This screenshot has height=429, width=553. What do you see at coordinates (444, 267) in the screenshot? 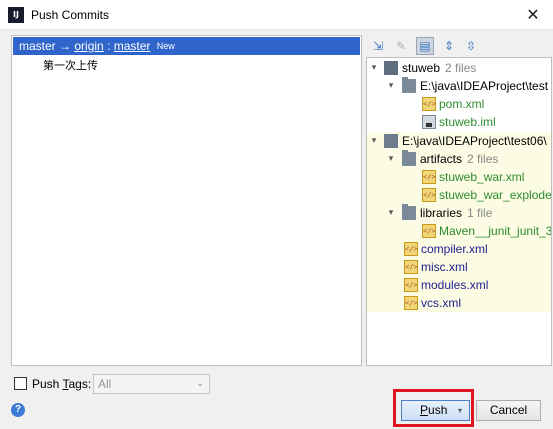
I see `file-name: misc.xml` at bounding box center [444, 267].